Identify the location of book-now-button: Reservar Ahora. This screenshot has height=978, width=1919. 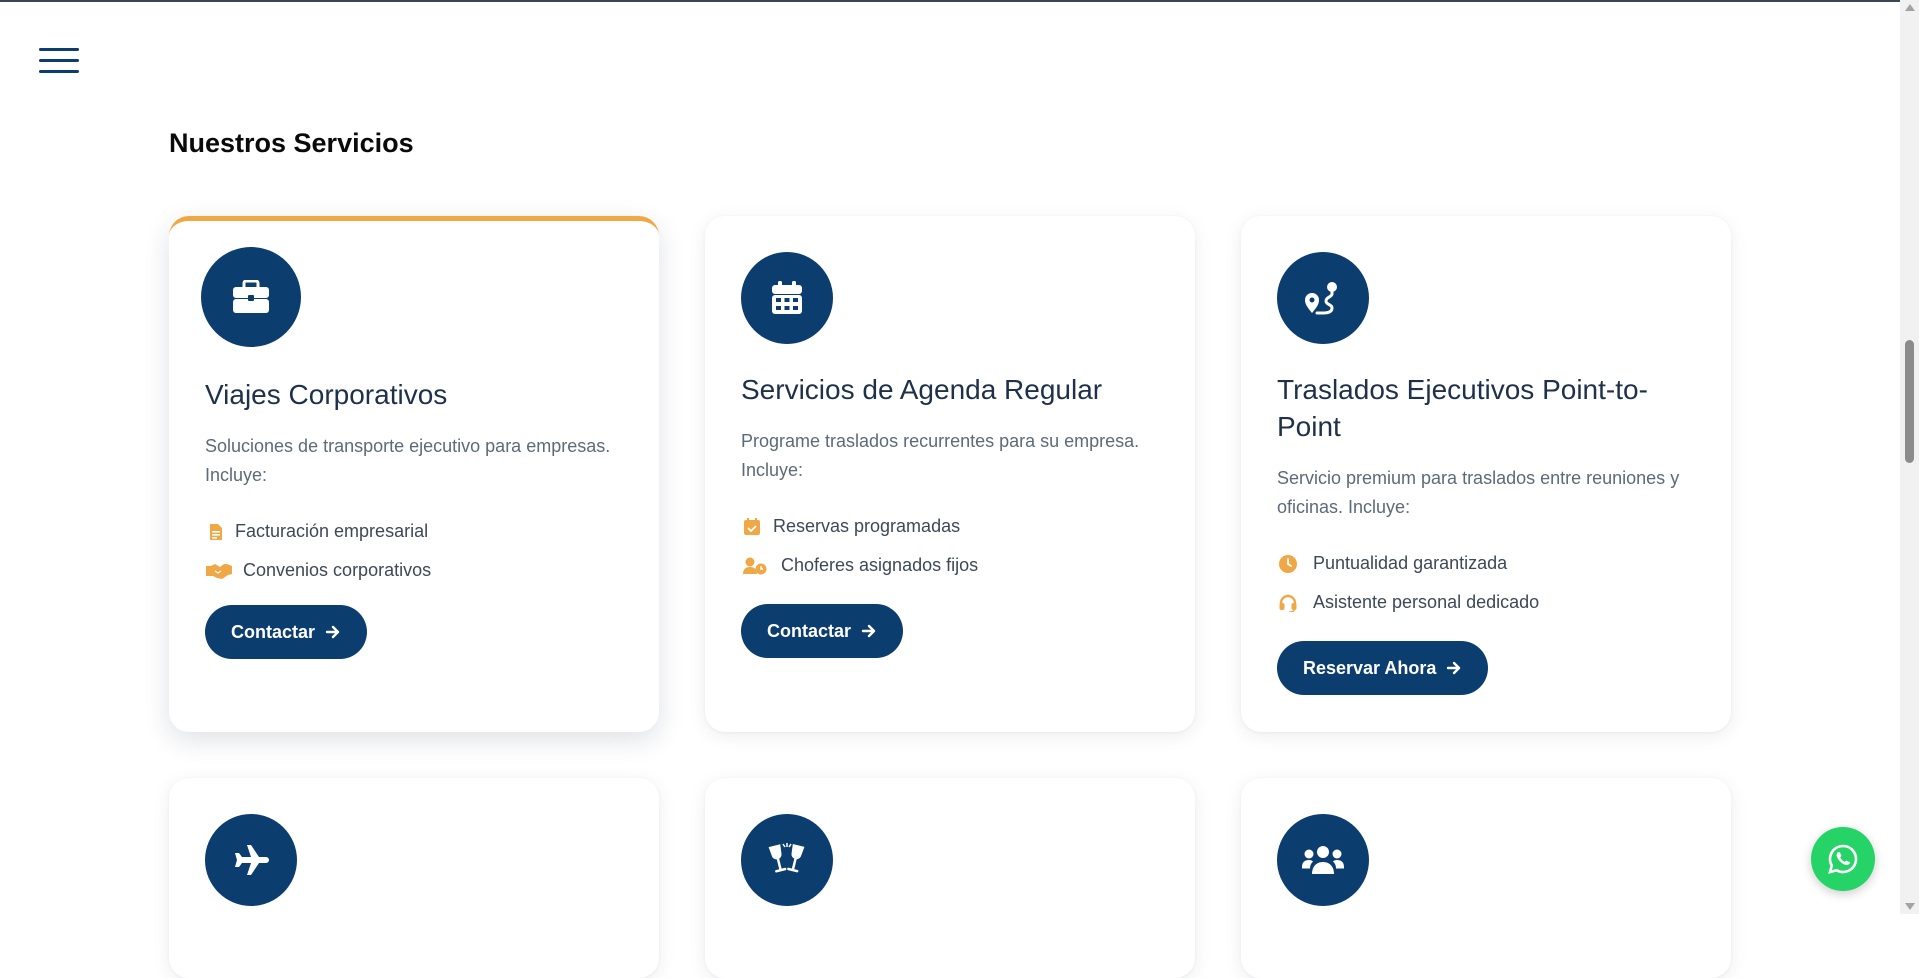
(1383, 668).